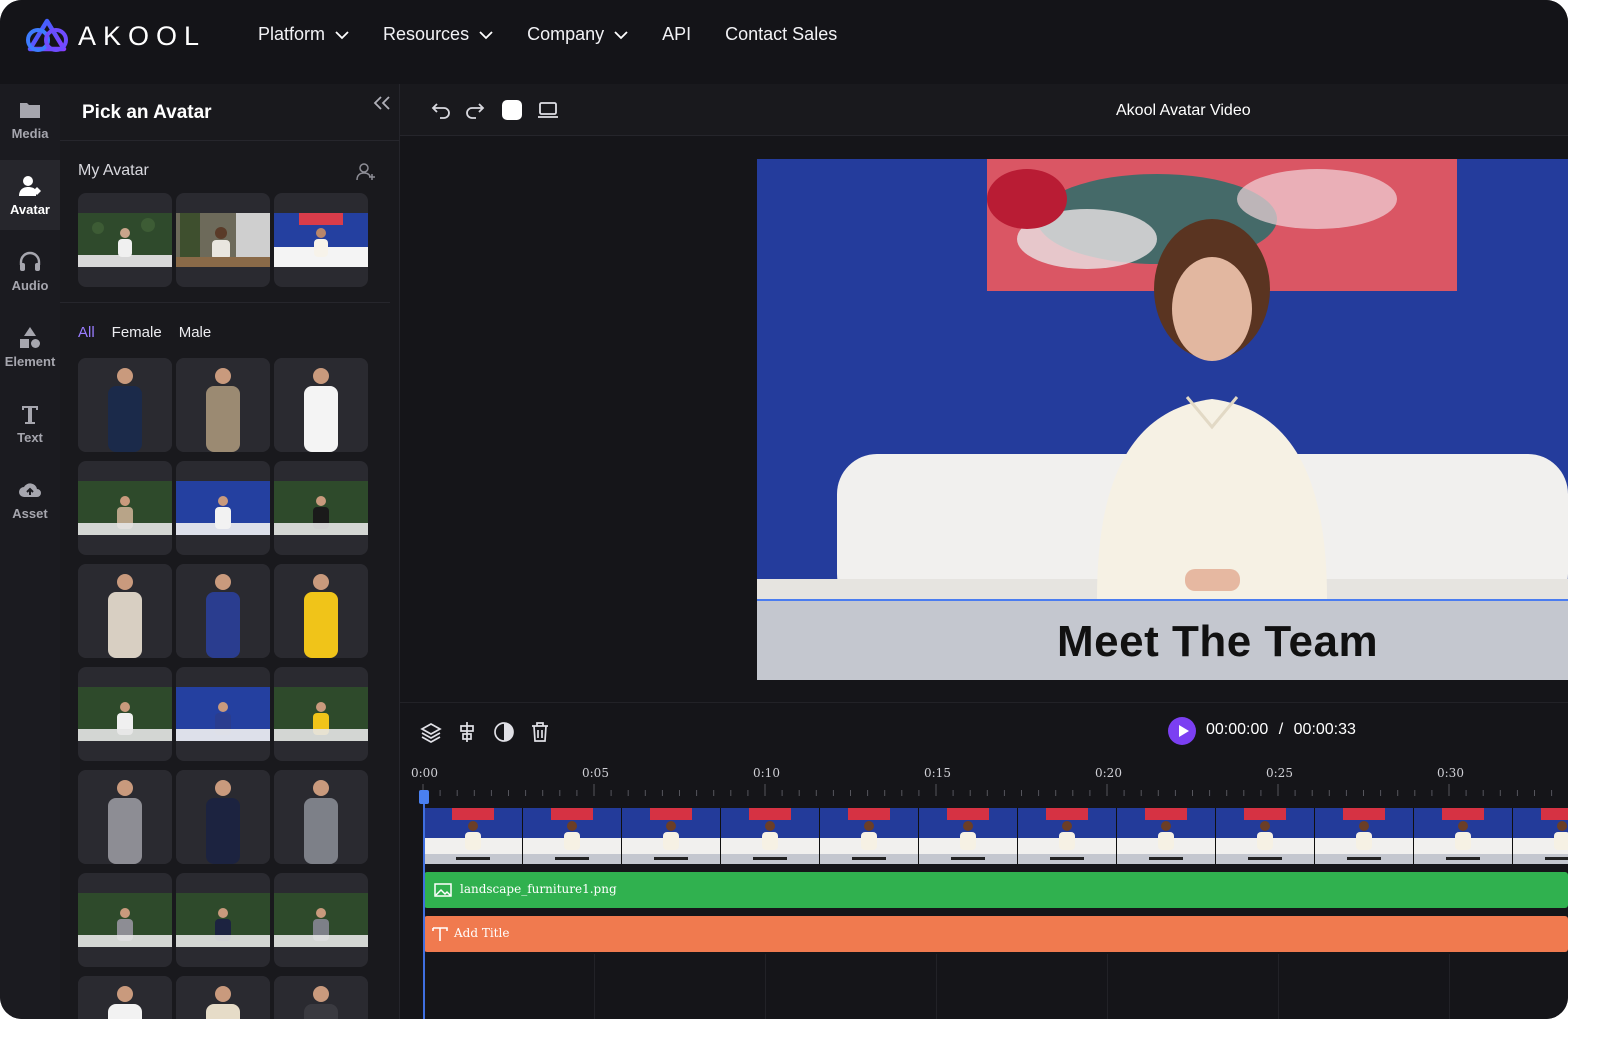 The height and width of the screenshot is (1040, 1600). What do you see at coordinates (30, 261) in the screenshot?
I see `headphones-icon` at bounding box center [30, 261].